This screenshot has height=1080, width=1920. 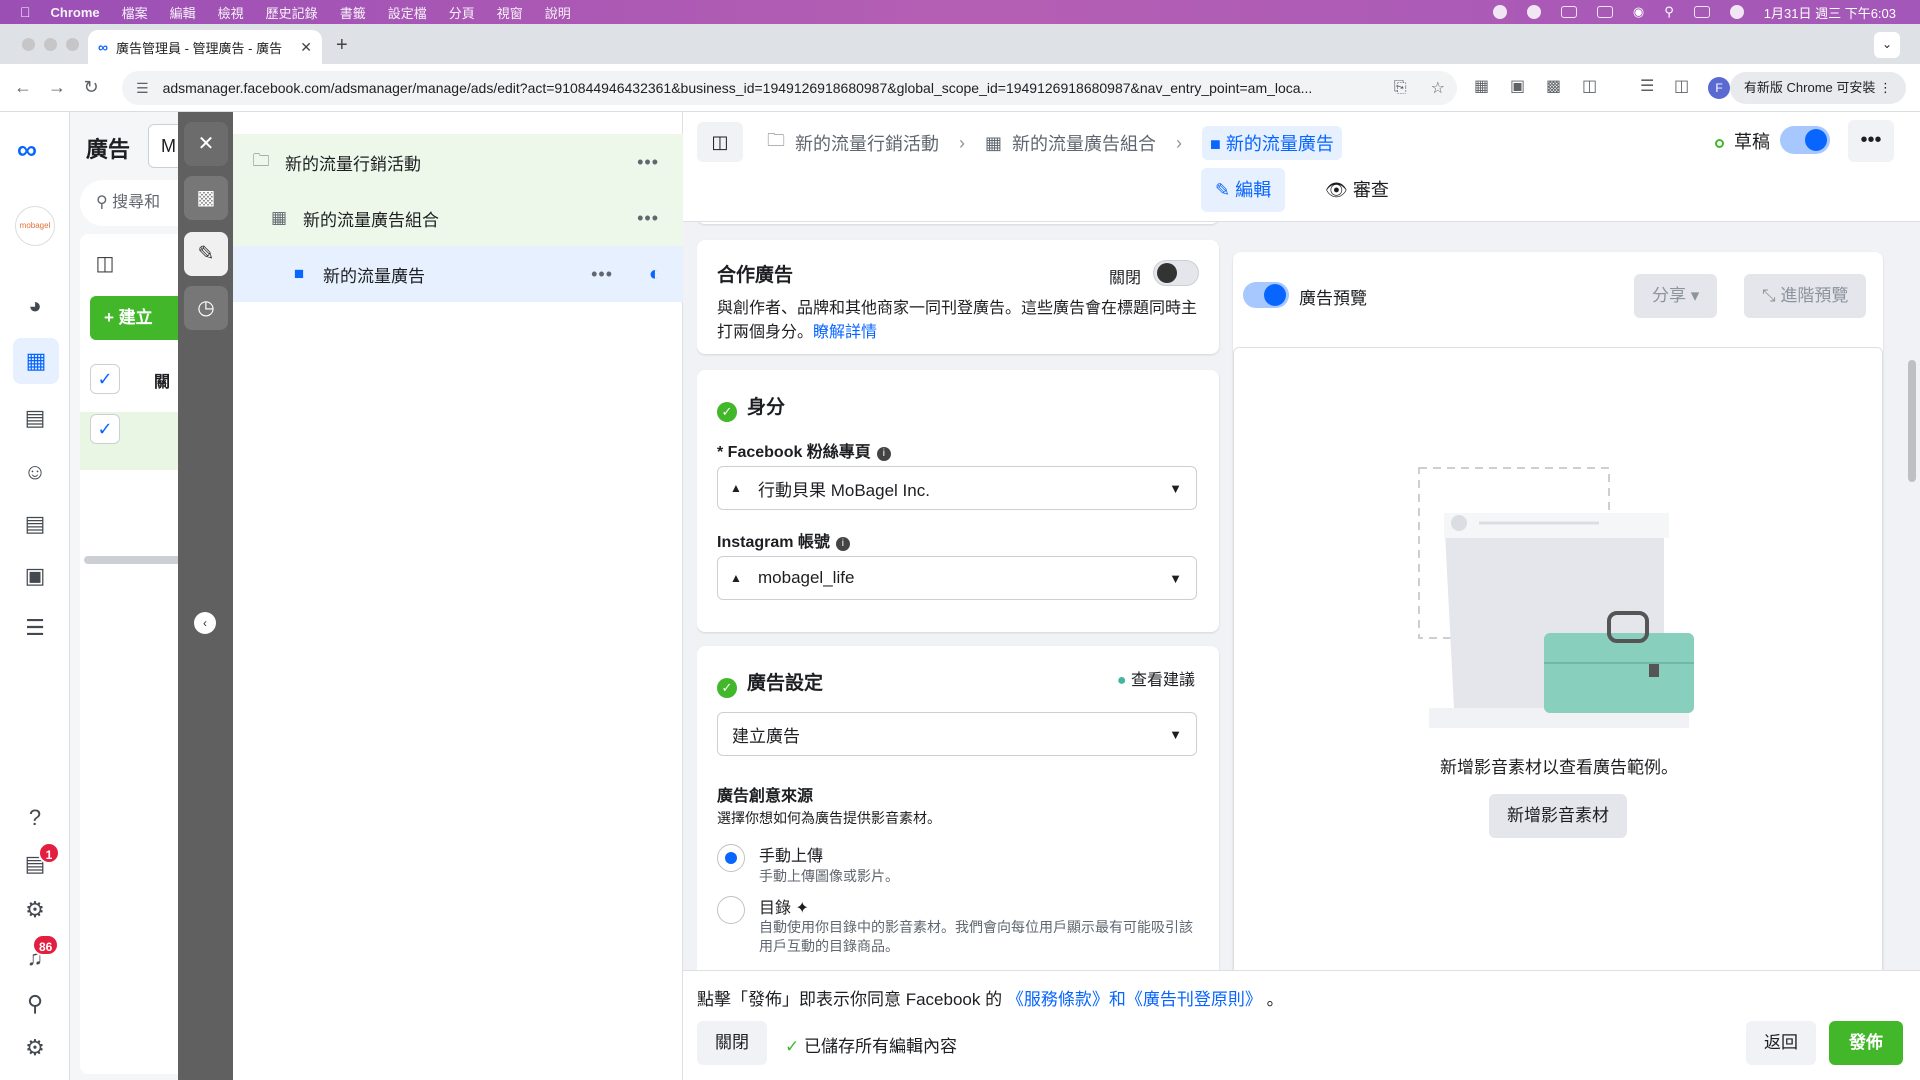 I want to click on ad-active-toggle, so click(x=1805, y=140).